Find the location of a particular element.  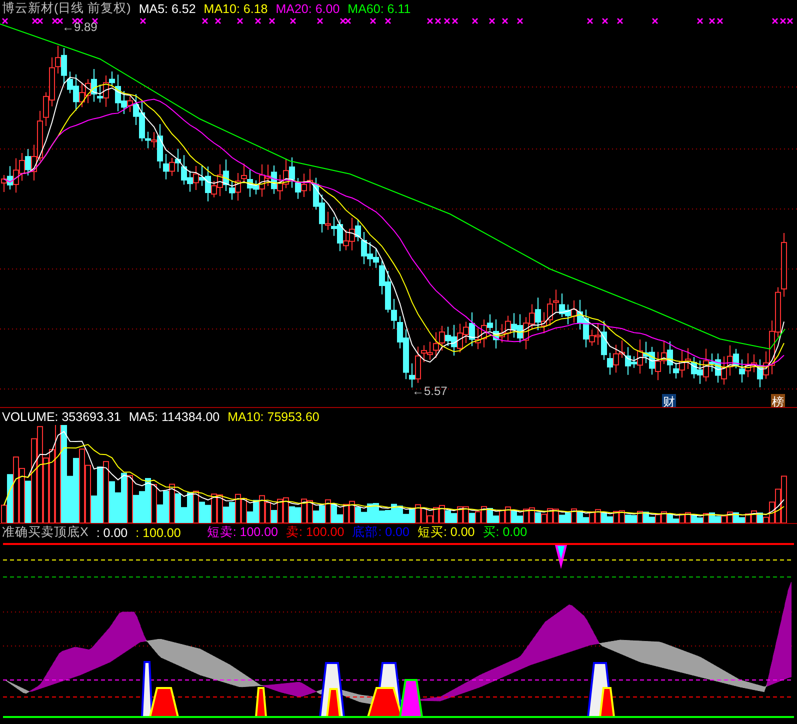

indicator-label: MA10: 75953.60 is located at coordinates (274, 417).